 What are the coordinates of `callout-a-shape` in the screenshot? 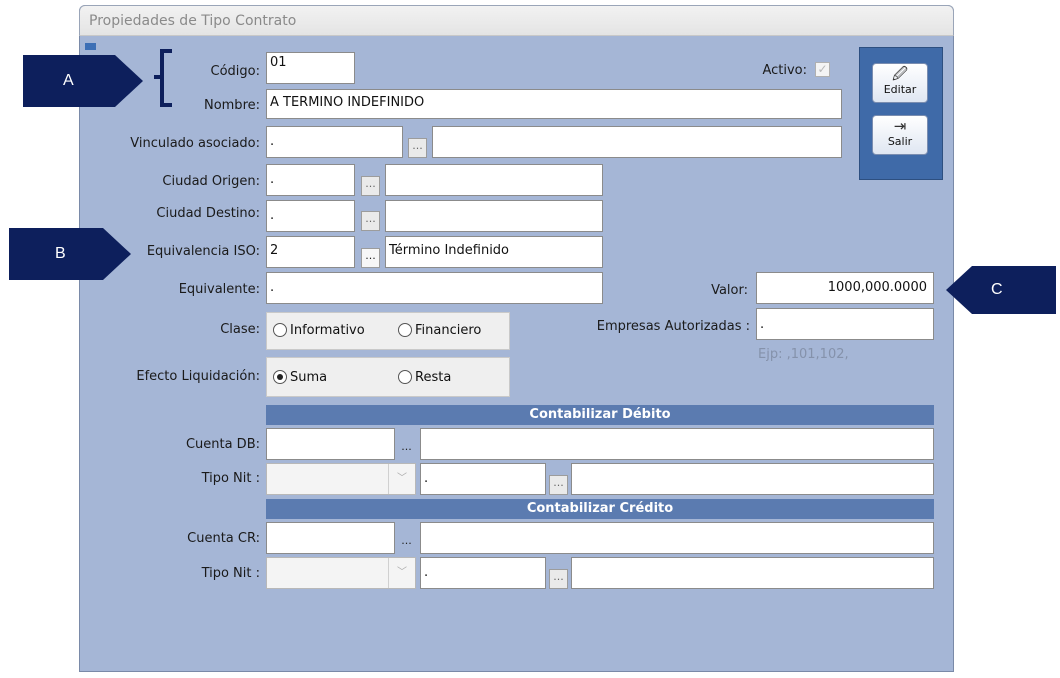 It's located at (83, 81).